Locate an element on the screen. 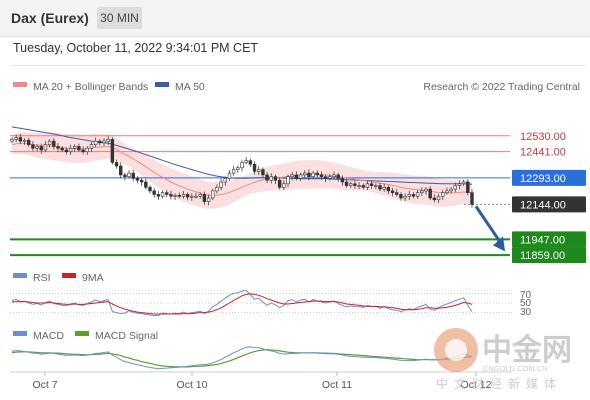  legend-macd-signal-swatch is located at coordinates (82, 333).